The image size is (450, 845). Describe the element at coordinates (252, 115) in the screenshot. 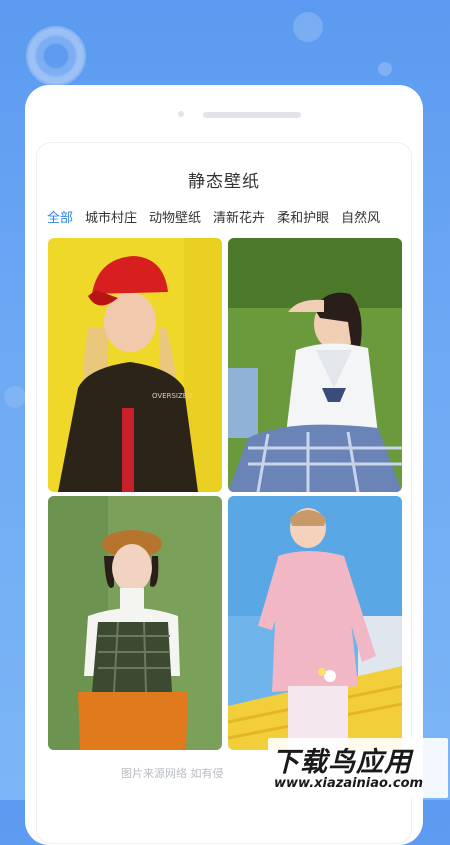

I see `speaker-grille` at that location.